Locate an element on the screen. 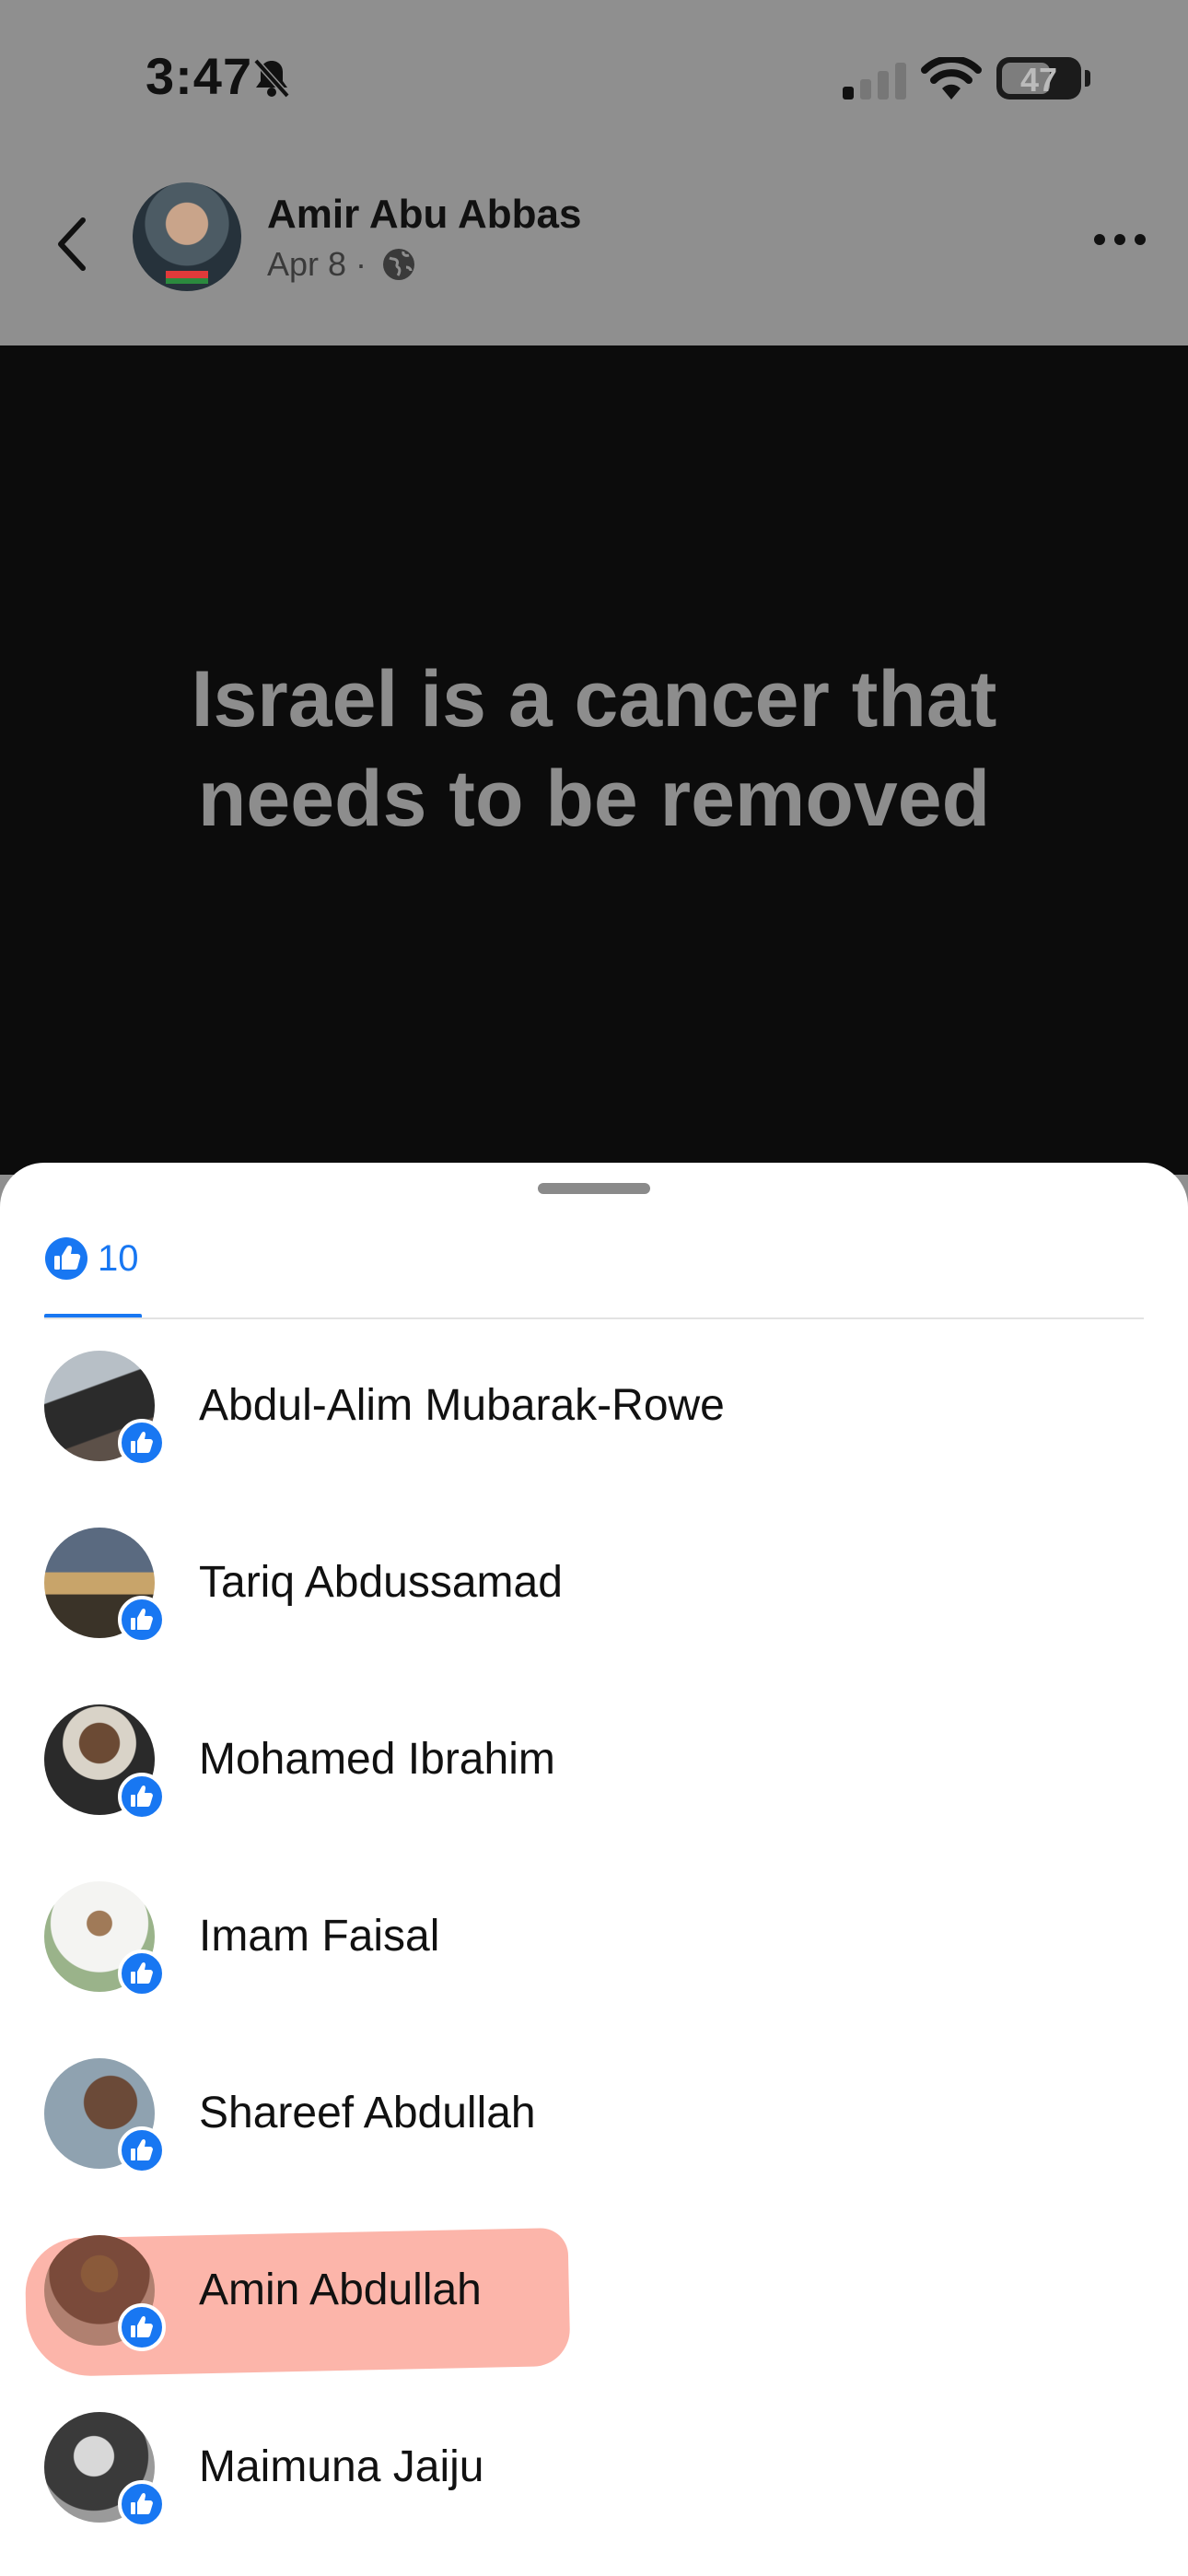 Image resolution: width=1188 pixels, height=2576 pixels. battery-icon: 47 is located at coordinates (1038, 78).